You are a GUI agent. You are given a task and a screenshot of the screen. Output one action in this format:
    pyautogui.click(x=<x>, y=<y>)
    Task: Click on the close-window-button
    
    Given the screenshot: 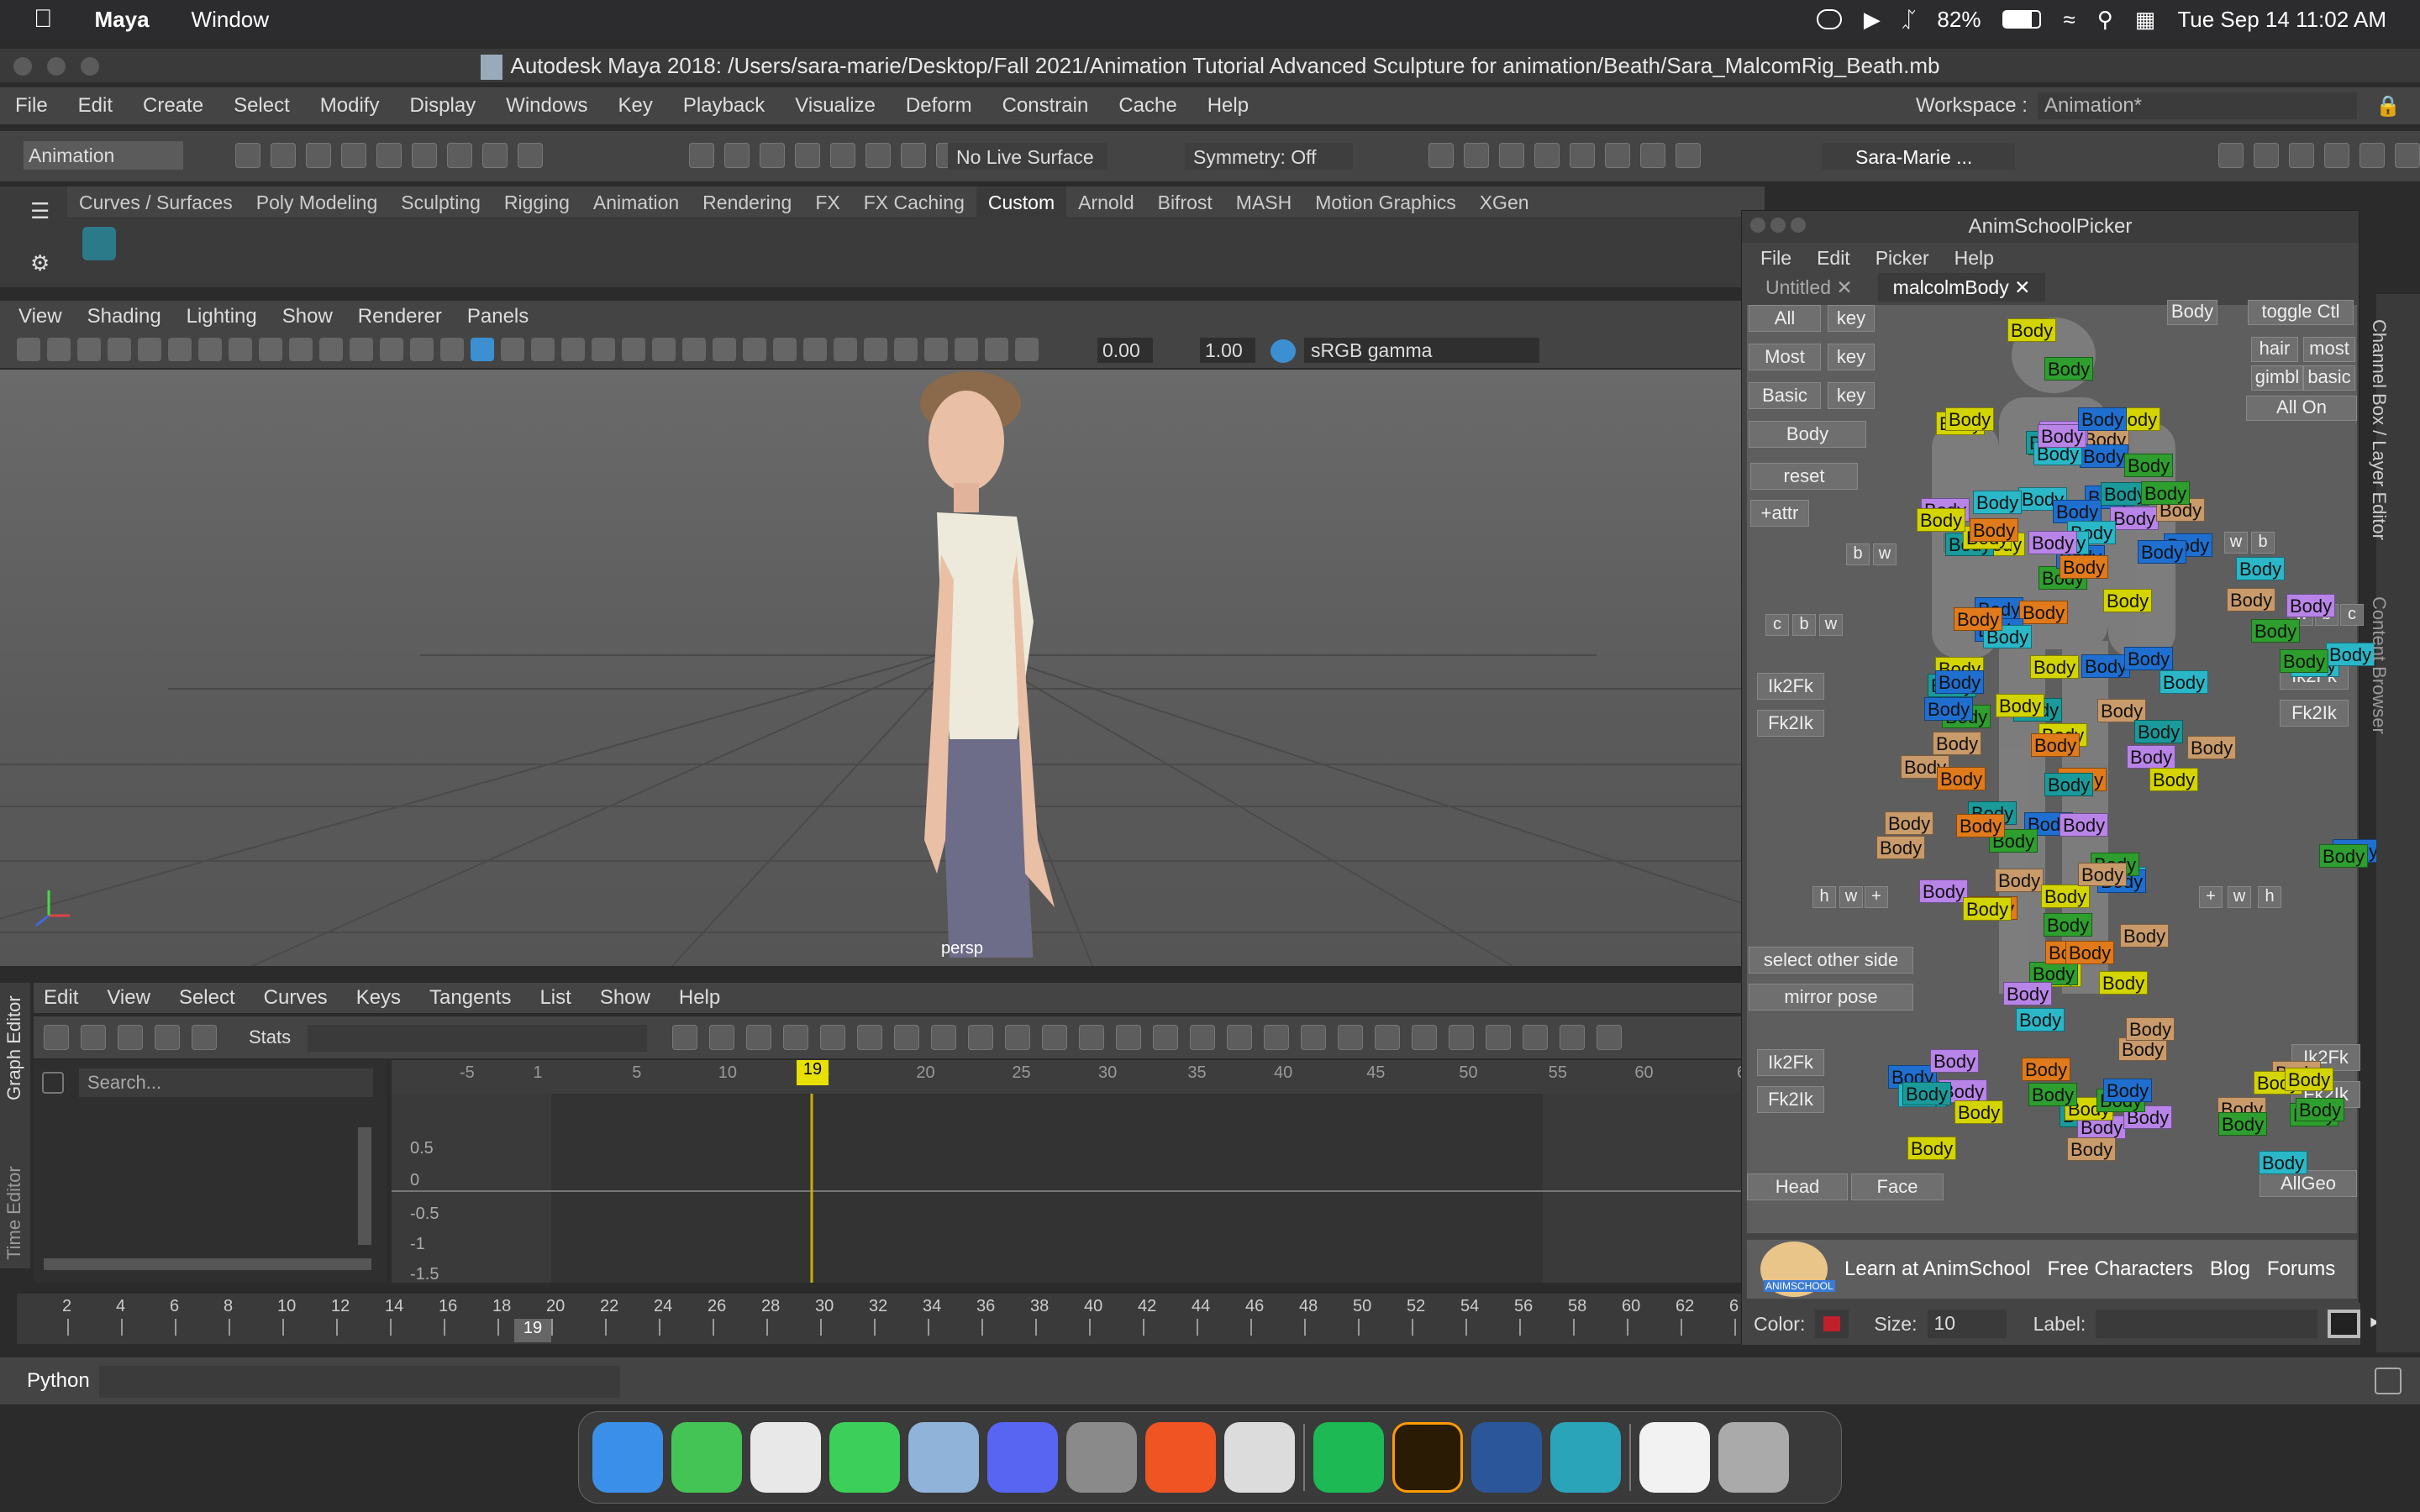 What is the action you would take?
    pyautogui.click(x=22, y=66)
    